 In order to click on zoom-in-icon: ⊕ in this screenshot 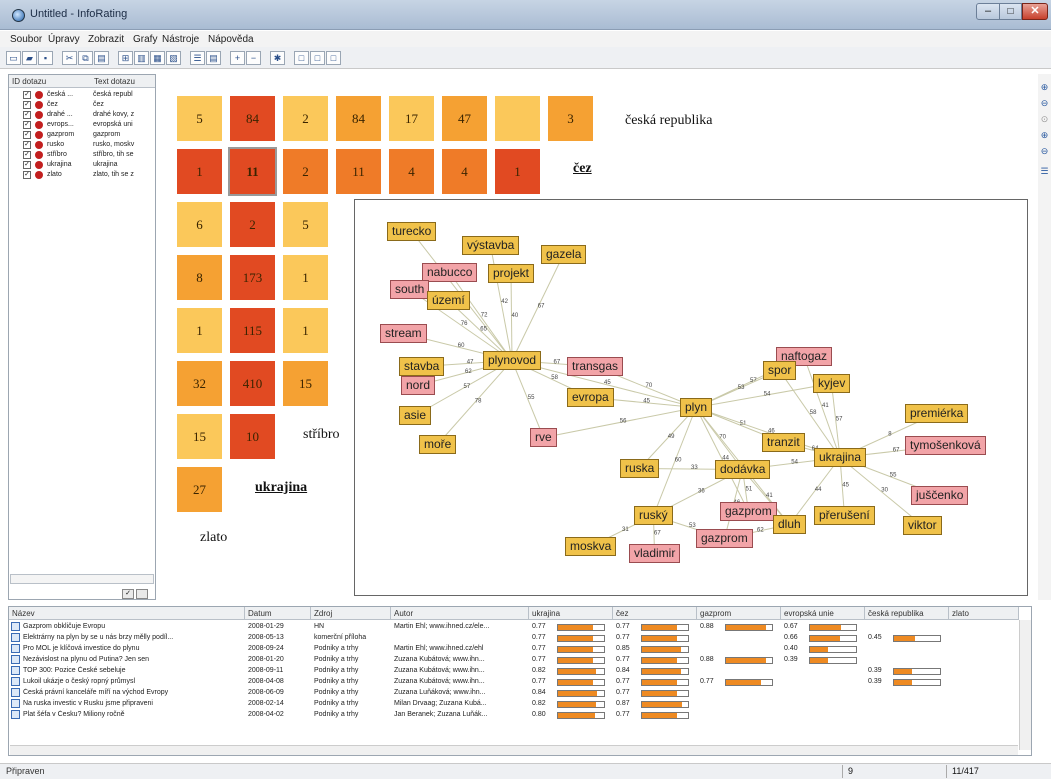, I will do `click(1044, 87)`.